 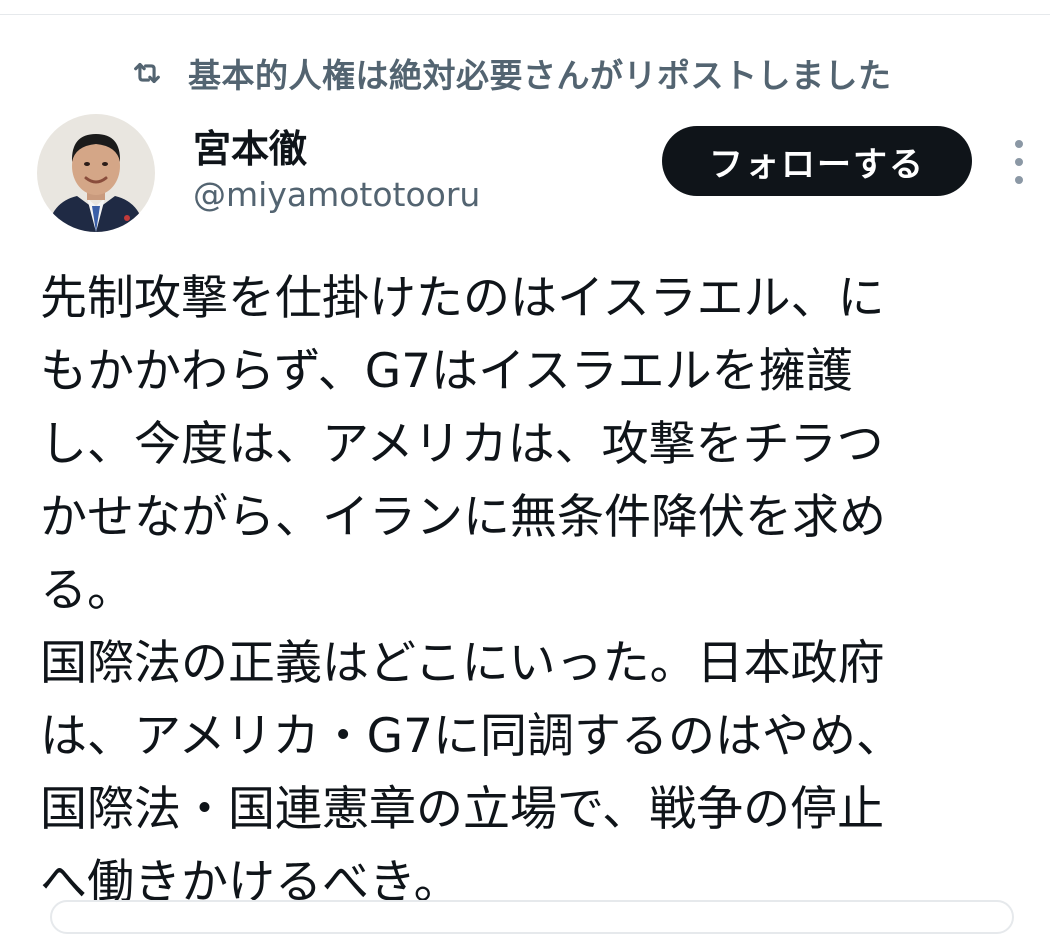 What do you see at coordinates (532, 917) in the screenshot?
I see `next-card-edge` at bounding box center [532, 917].